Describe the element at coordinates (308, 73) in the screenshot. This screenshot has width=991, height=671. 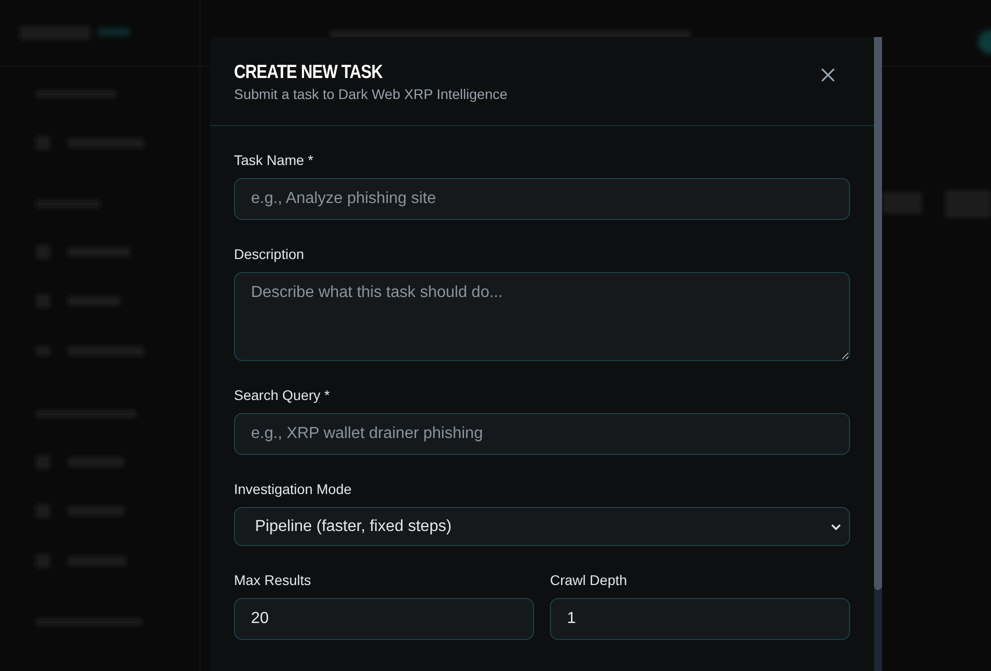
I see `dialog-title: CREATE NEW TASK` at that location.